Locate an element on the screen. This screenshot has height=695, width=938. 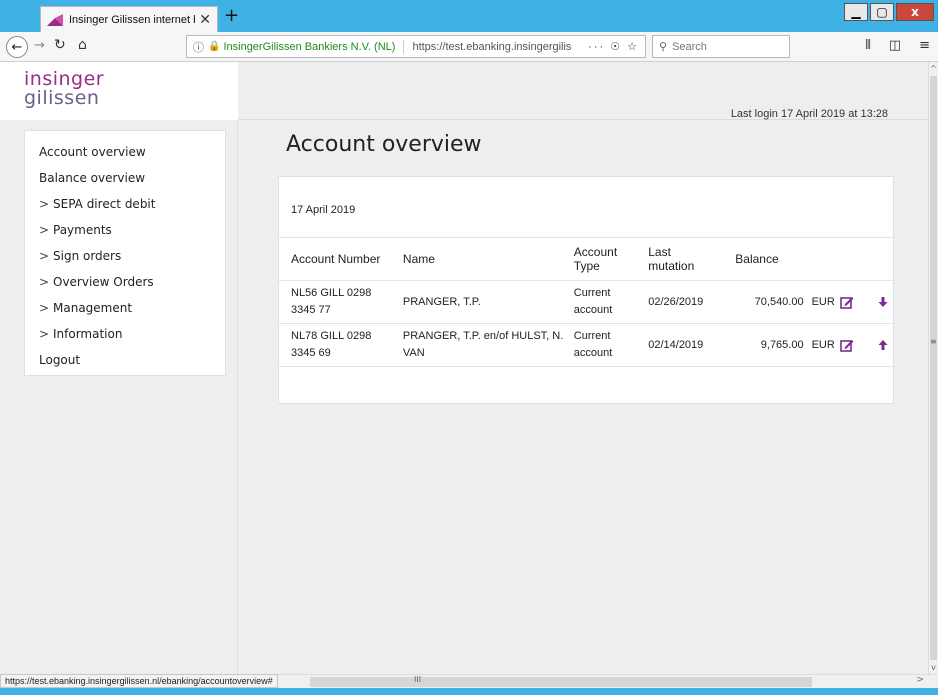
page-header: Last login 17 April 2019 at 13:28 is located at coordinates (583, 91).